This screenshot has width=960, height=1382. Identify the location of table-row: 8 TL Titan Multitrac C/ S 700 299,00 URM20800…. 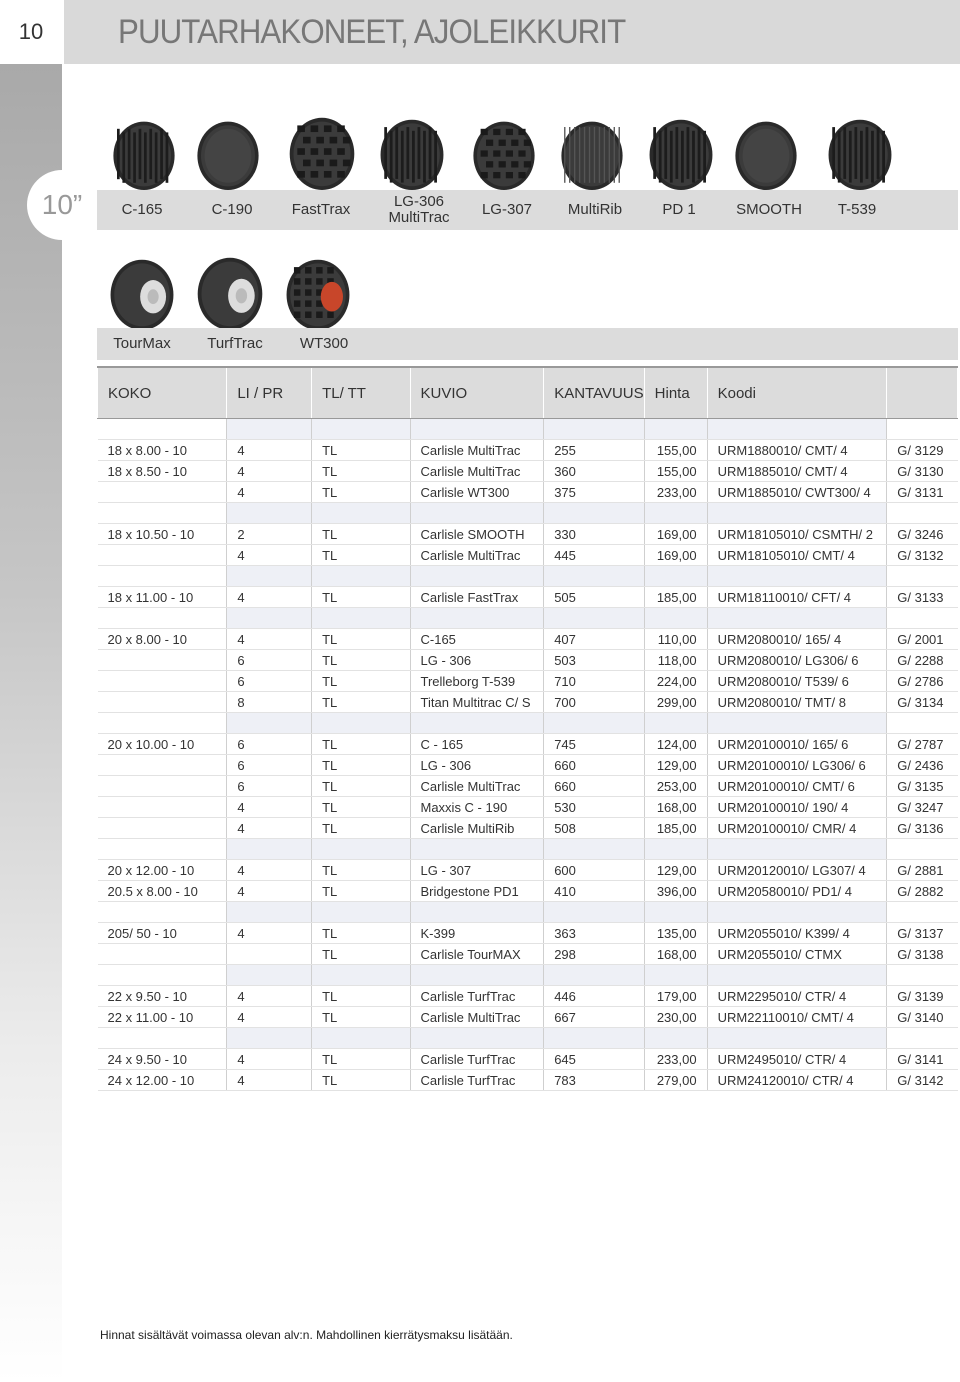
(527, 702).